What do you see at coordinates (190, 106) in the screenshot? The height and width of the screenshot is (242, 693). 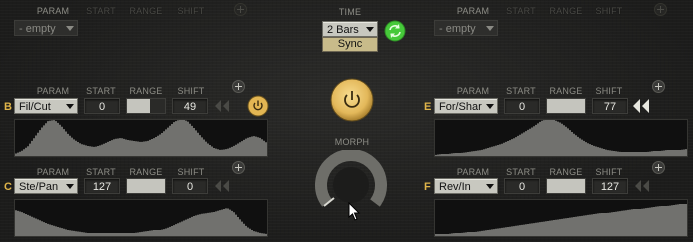 I see `shift-field-b: 49` at bounding box center [190, 106].